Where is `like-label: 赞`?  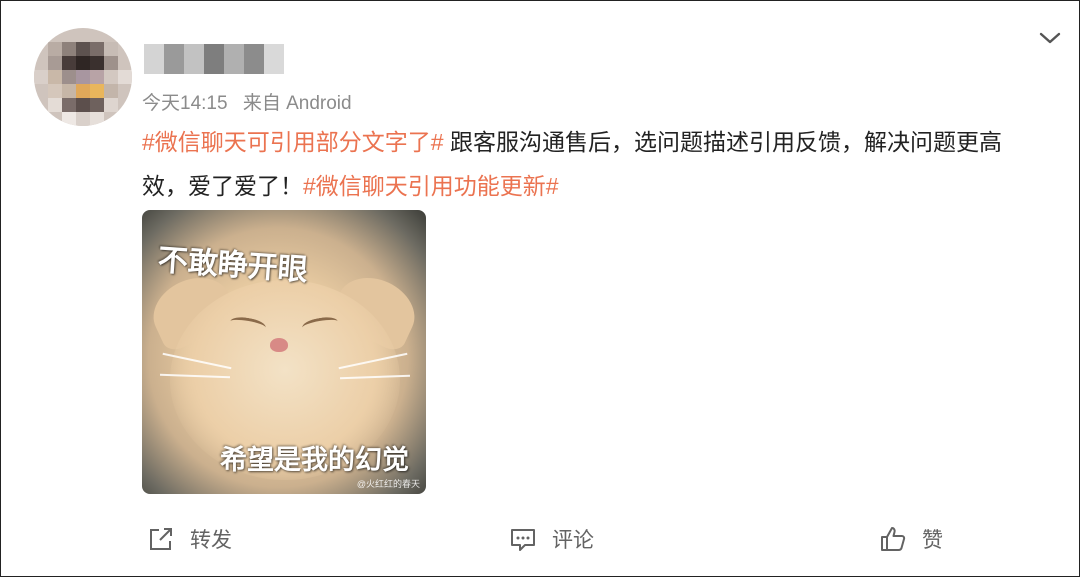 like-label: 赞 is located at coordinates (932, 540).